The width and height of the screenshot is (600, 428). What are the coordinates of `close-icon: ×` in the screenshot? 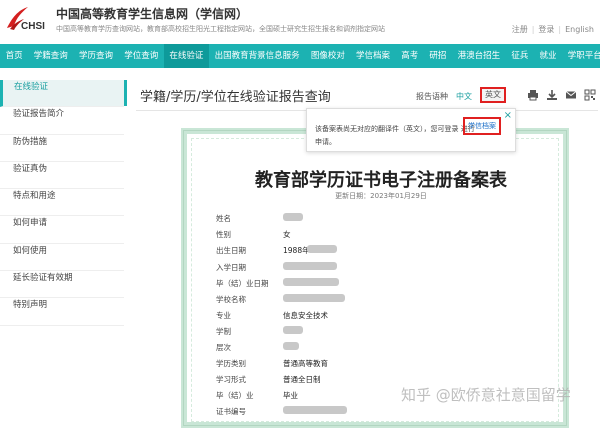 It's located at (508, 115).